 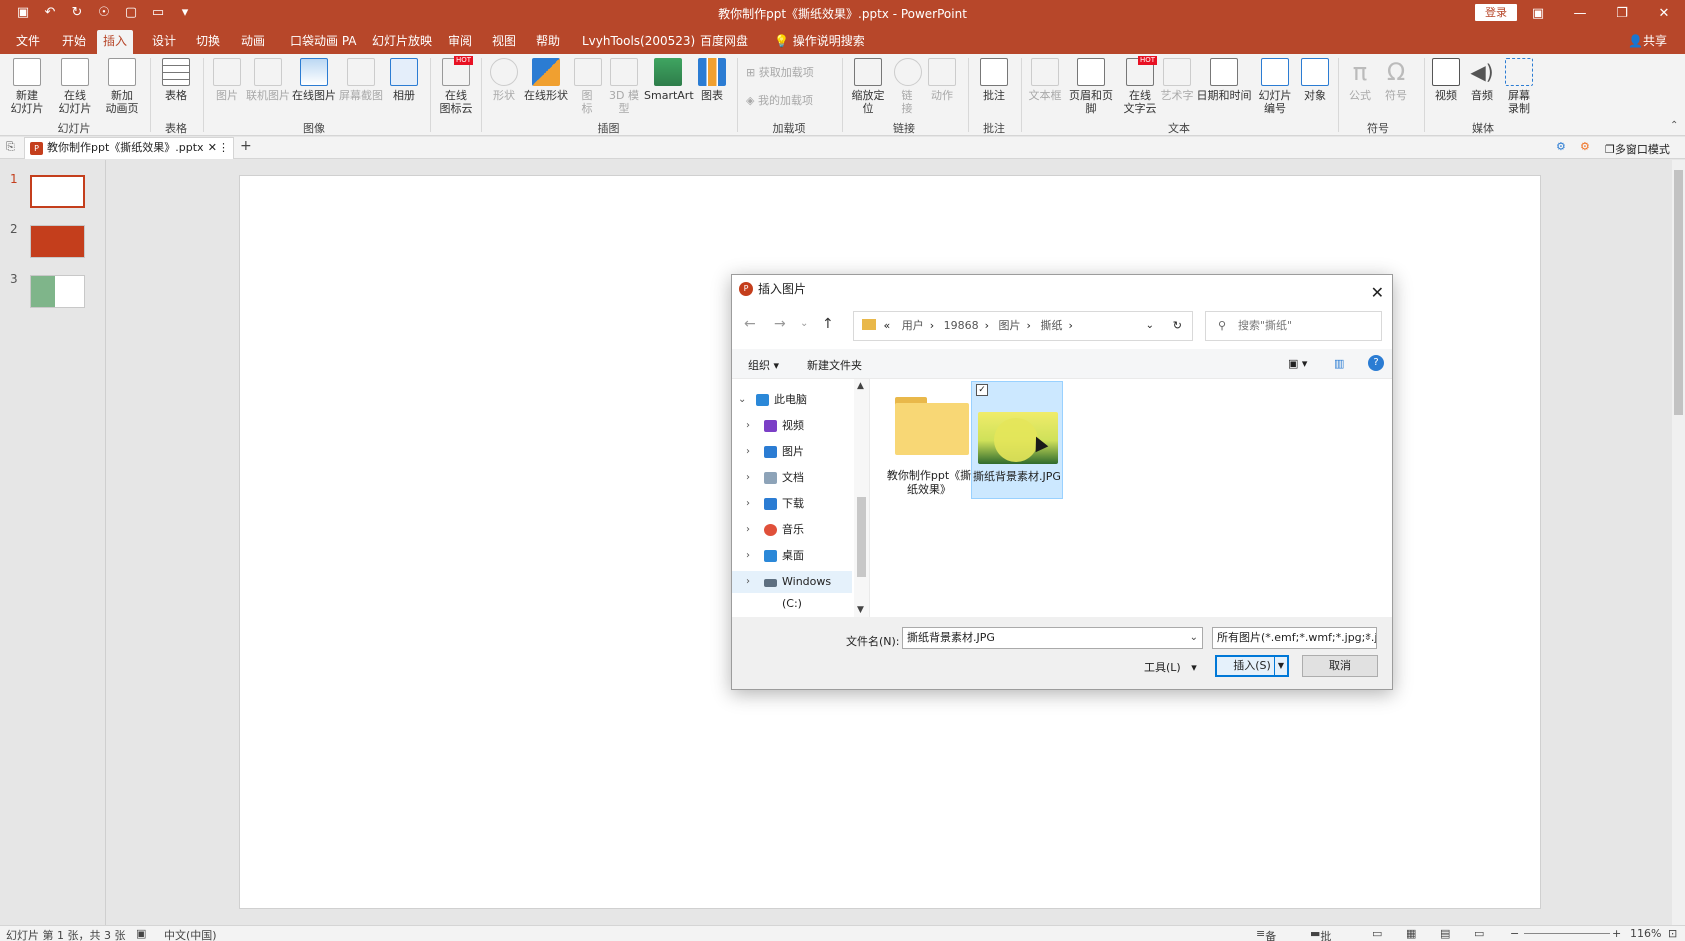 I want to click on close-tab-icon: ✕, so click(x=212, y=148).